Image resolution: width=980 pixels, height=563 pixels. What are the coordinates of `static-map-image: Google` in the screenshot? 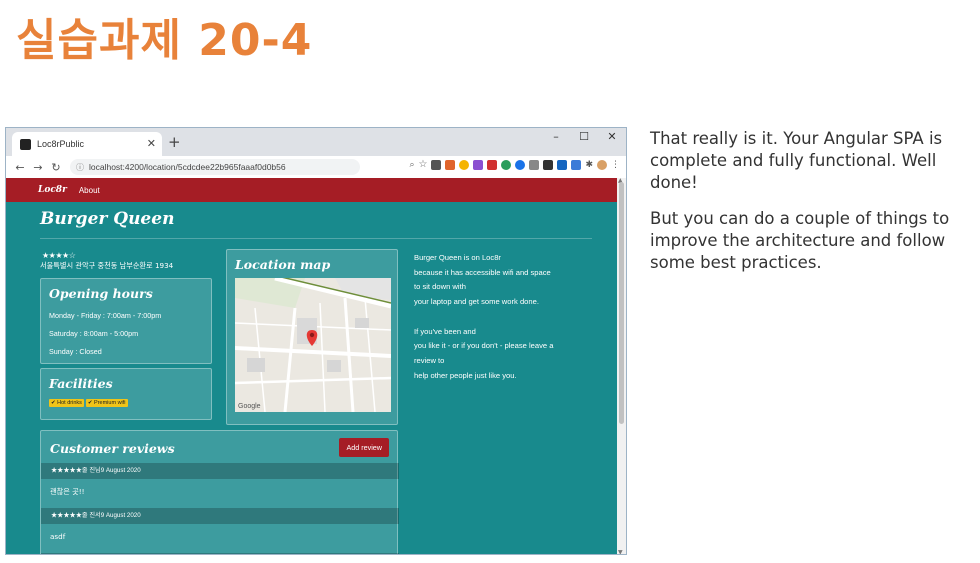 It's located at (313, 345).